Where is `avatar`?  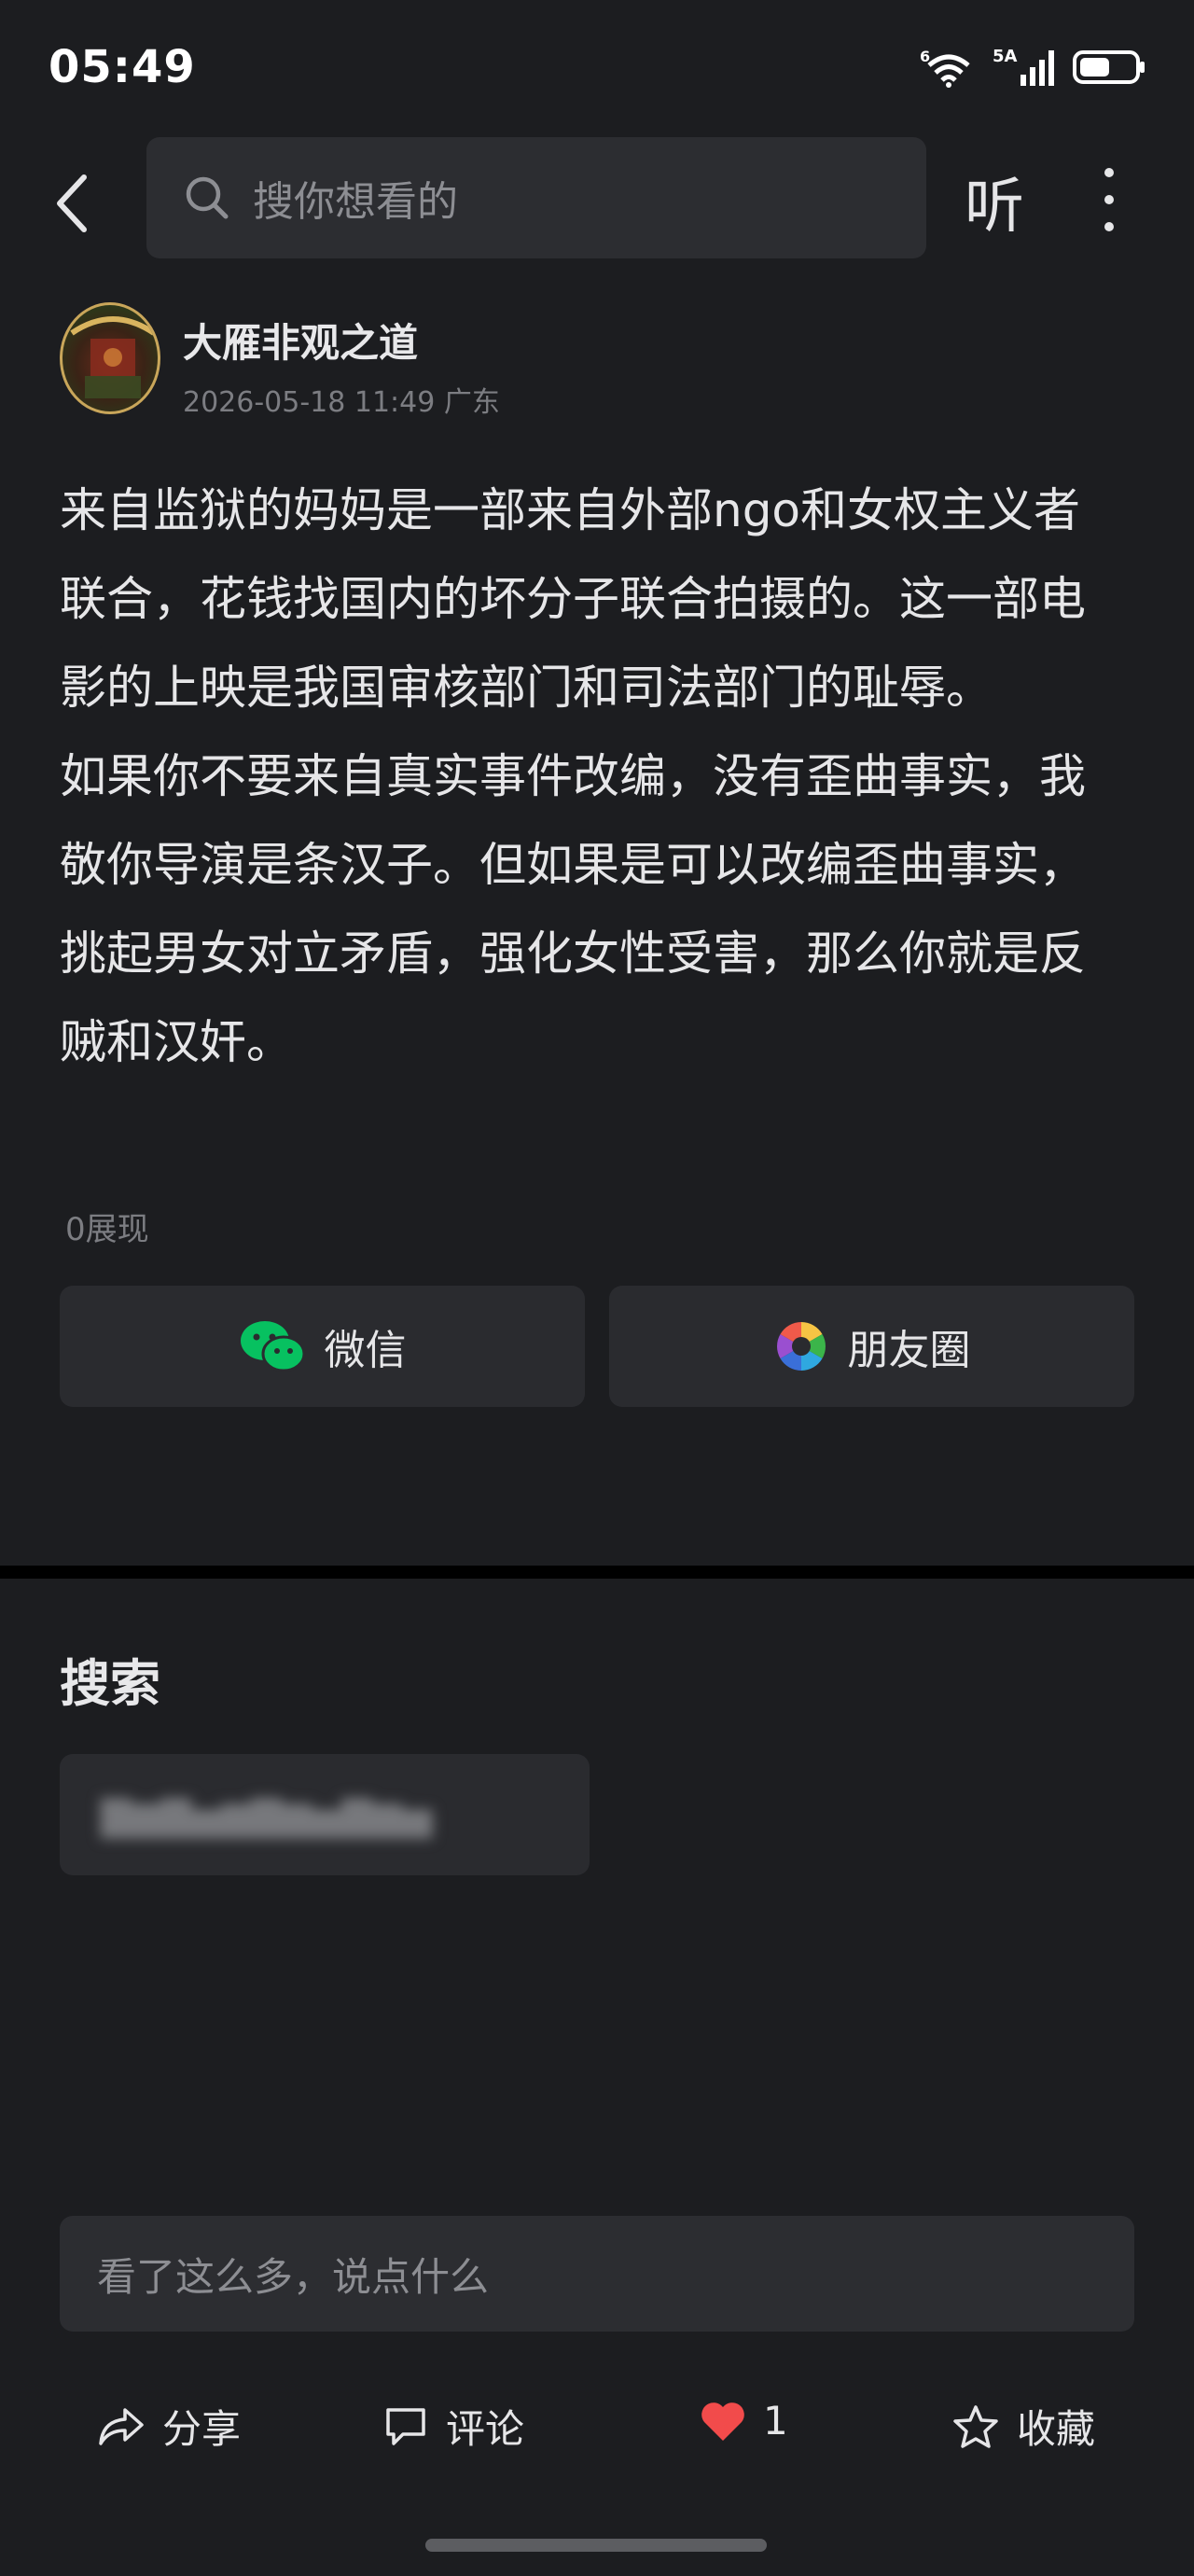 avatar is located at coordinates (110, 358).